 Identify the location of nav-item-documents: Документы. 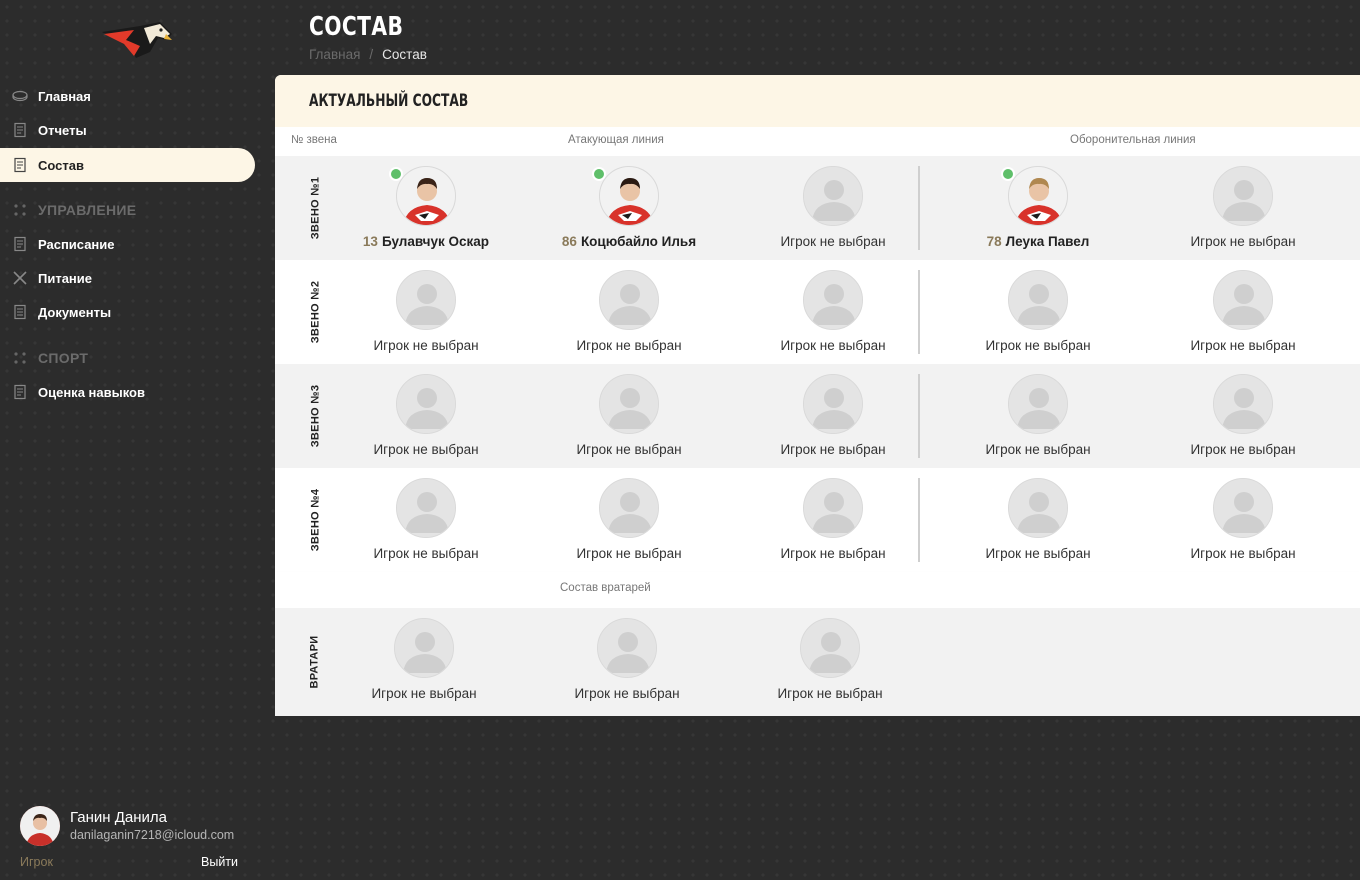
(127, 312).